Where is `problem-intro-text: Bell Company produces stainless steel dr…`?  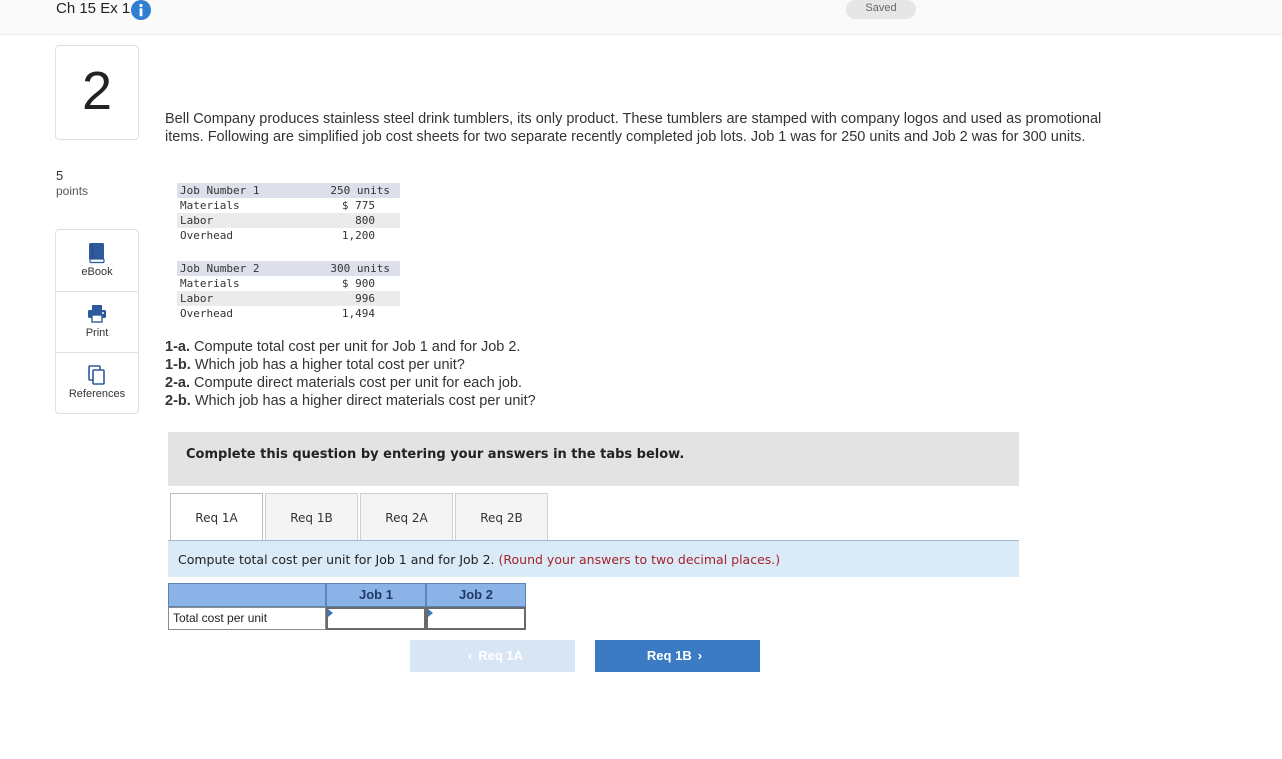
problem-intro-text: Bell Company produces stainless steel dr… is located at coordinates (633, 128).